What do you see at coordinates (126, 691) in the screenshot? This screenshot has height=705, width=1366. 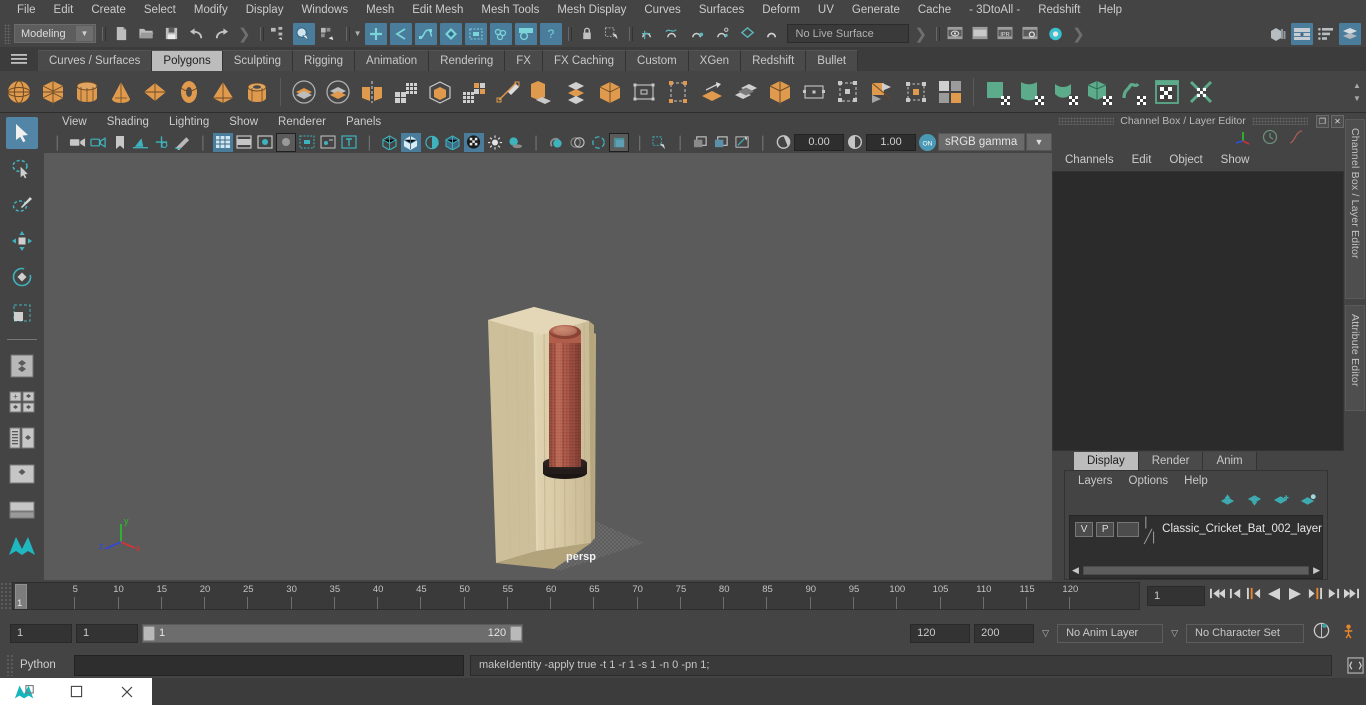 I see `close-icon` at bounding box center [126, 691].